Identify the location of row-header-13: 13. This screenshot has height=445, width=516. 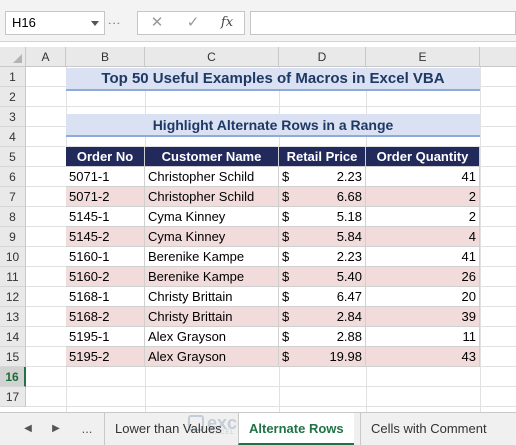
(13, 317).